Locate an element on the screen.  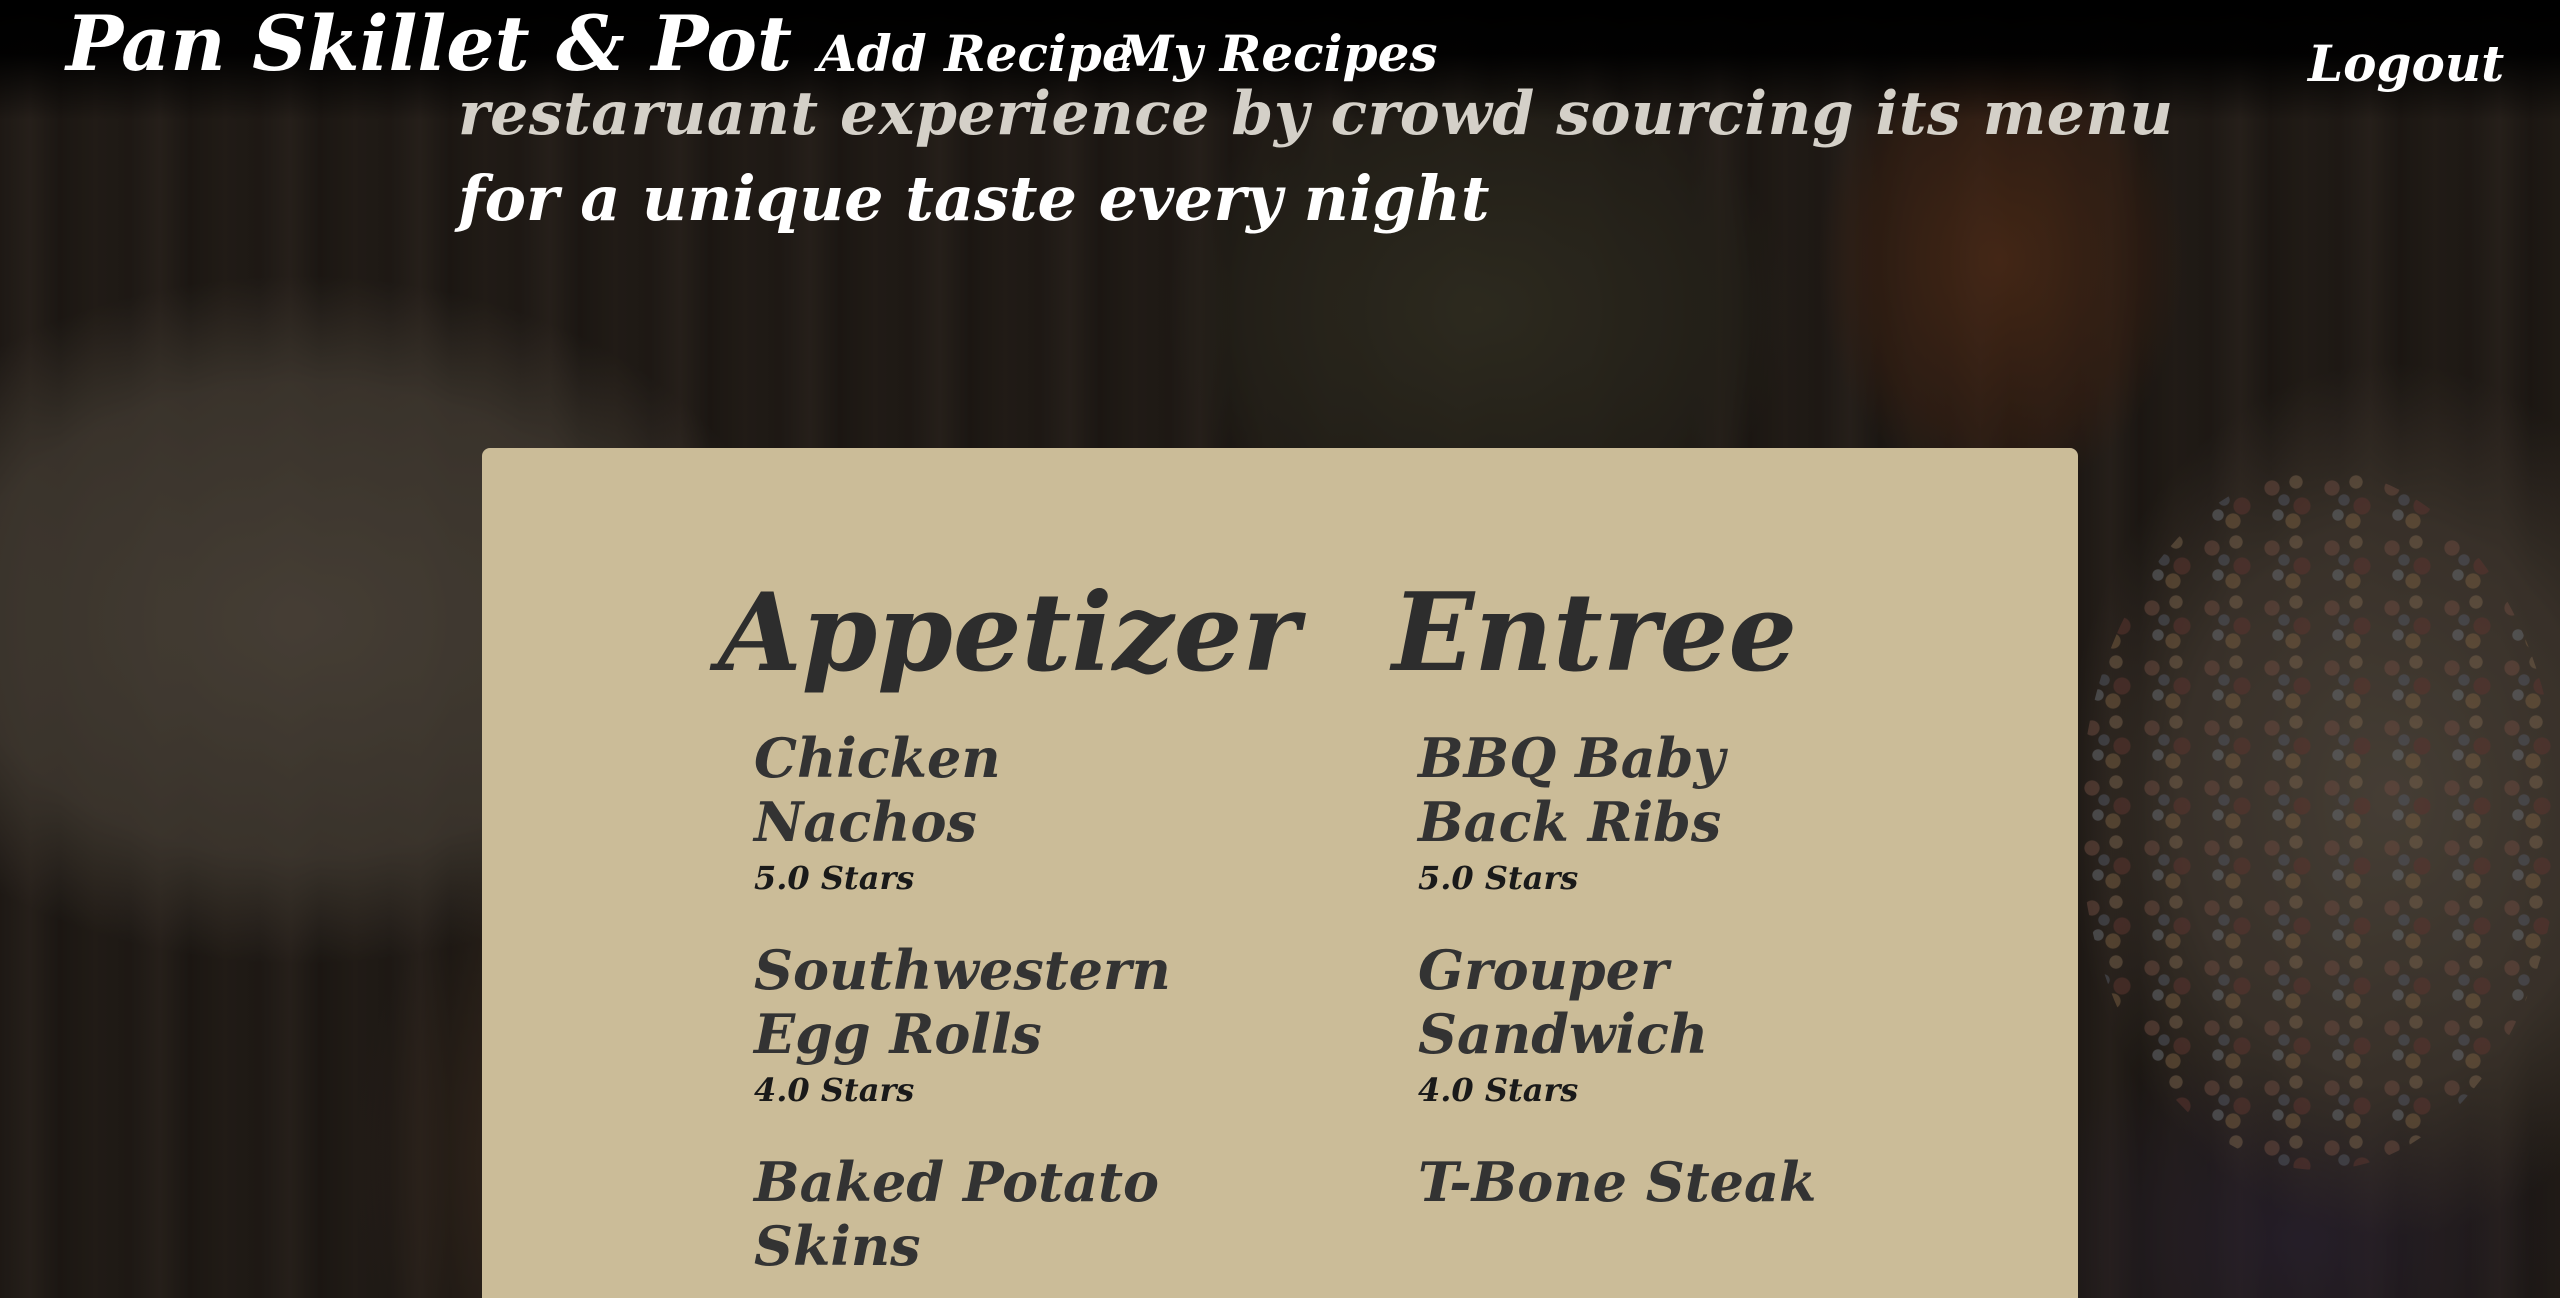
list-item: Southwestern Egg Rolls 4.0 Stars is located at coordinates (964, 1024).